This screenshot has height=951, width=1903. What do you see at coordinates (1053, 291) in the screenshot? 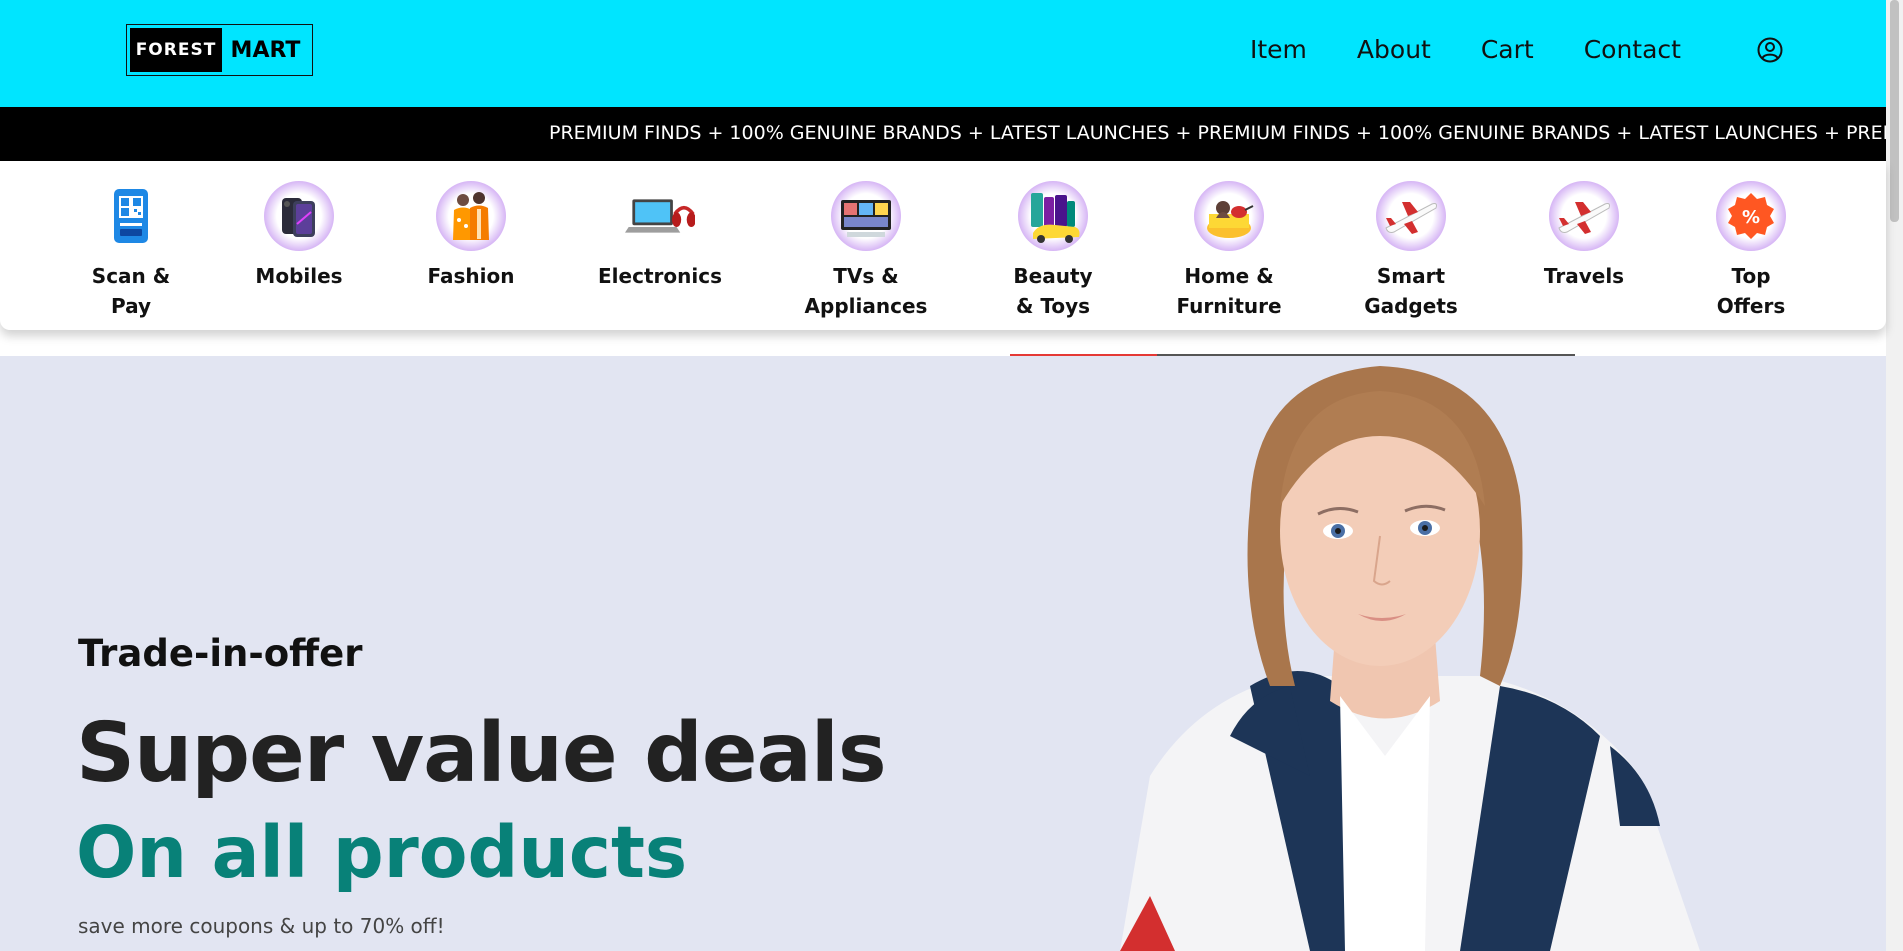
I see `category-label: Beauty & Toys` at bounding box center [1053, 291].